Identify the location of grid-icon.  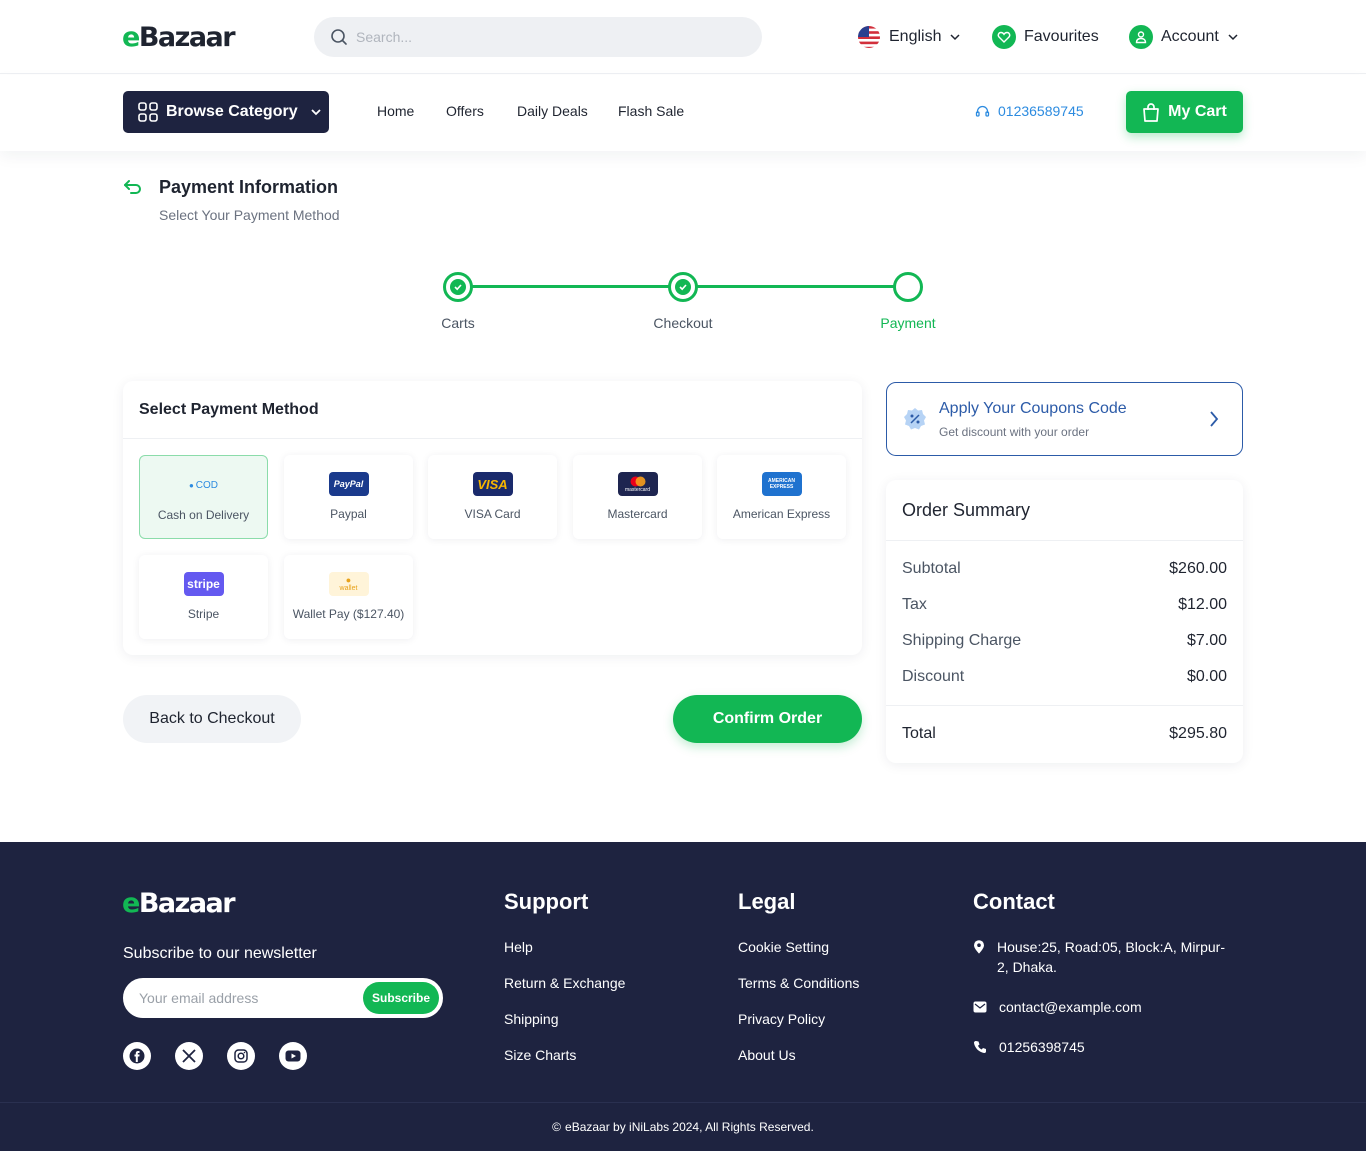
(148, 112).